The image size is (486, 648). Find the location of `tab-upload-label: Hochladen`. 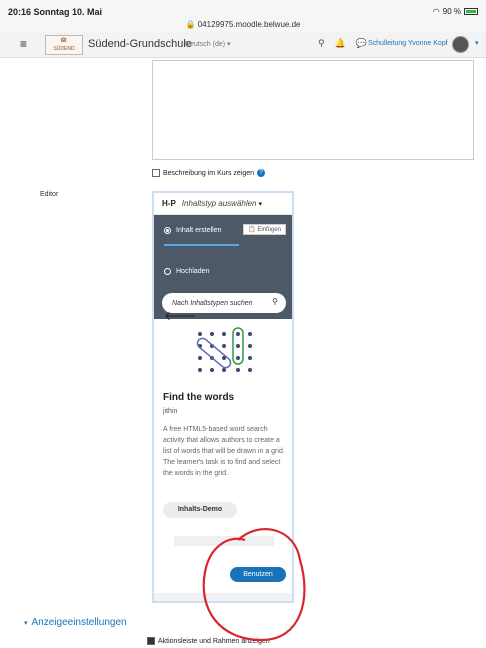

tab-upload-label: Hochladen is located at coordinates (193, 271).